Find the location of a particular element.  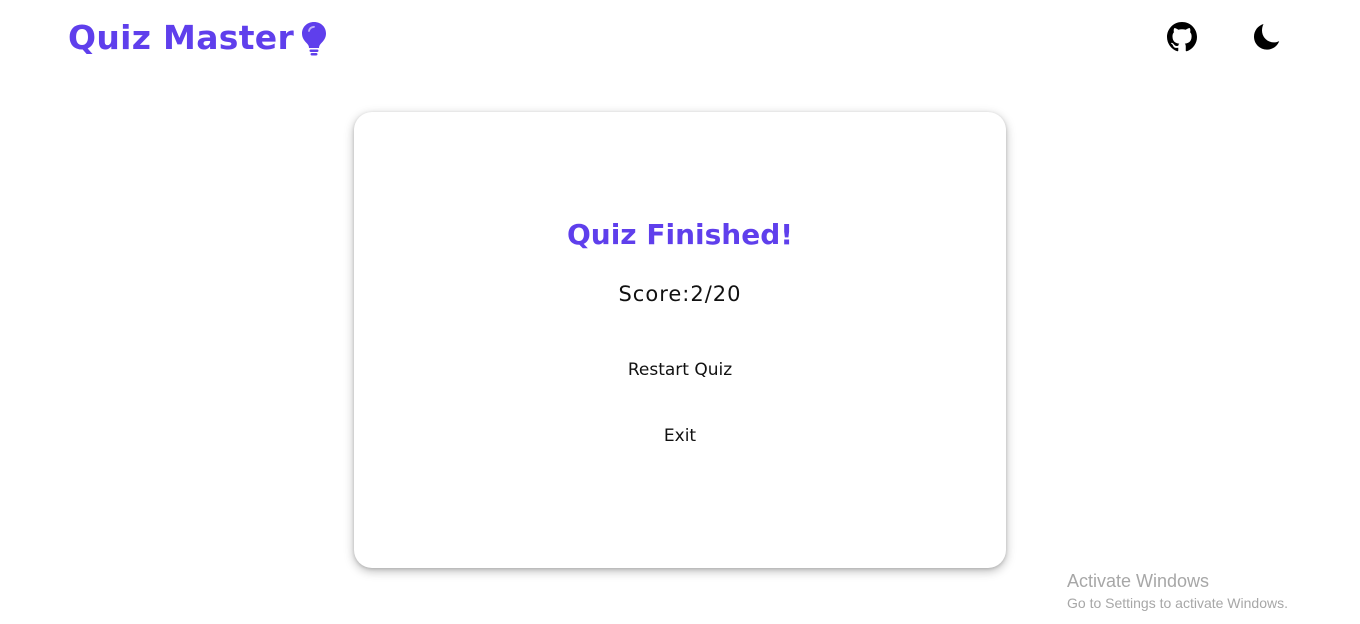

github-icon is located at coordinates (1182, 37).